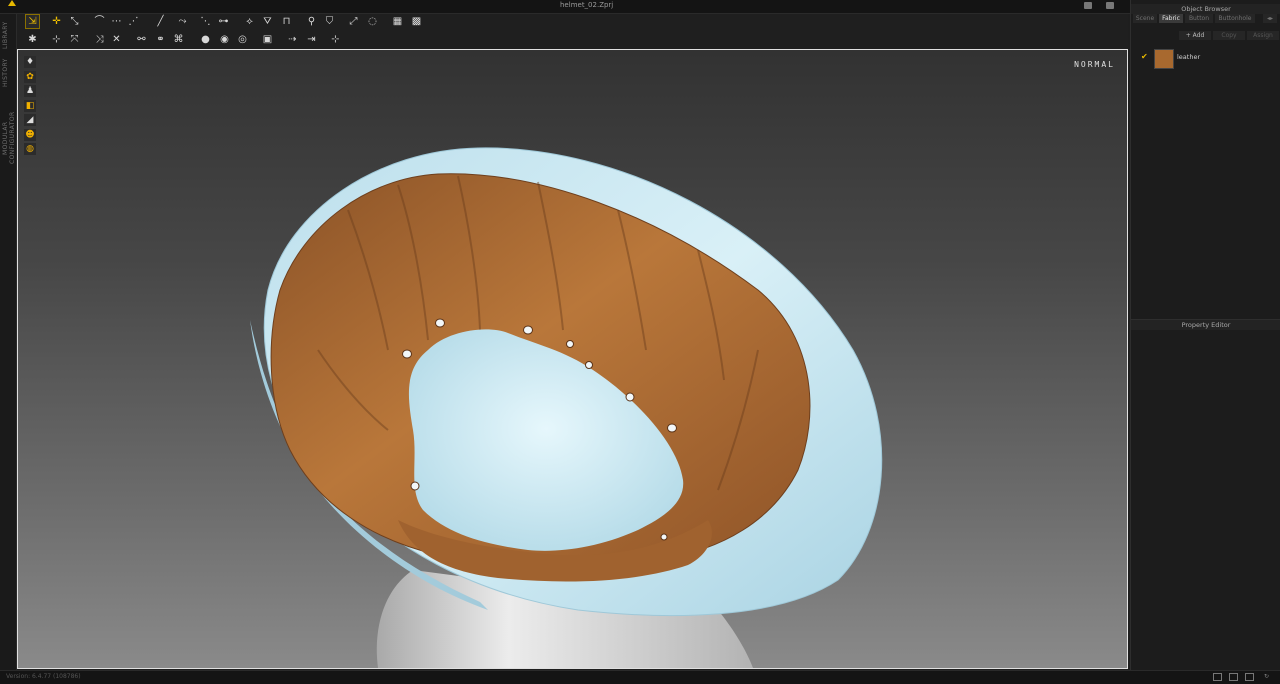  I want to click on fabric-display-icon: ✿, so click(30, 76).